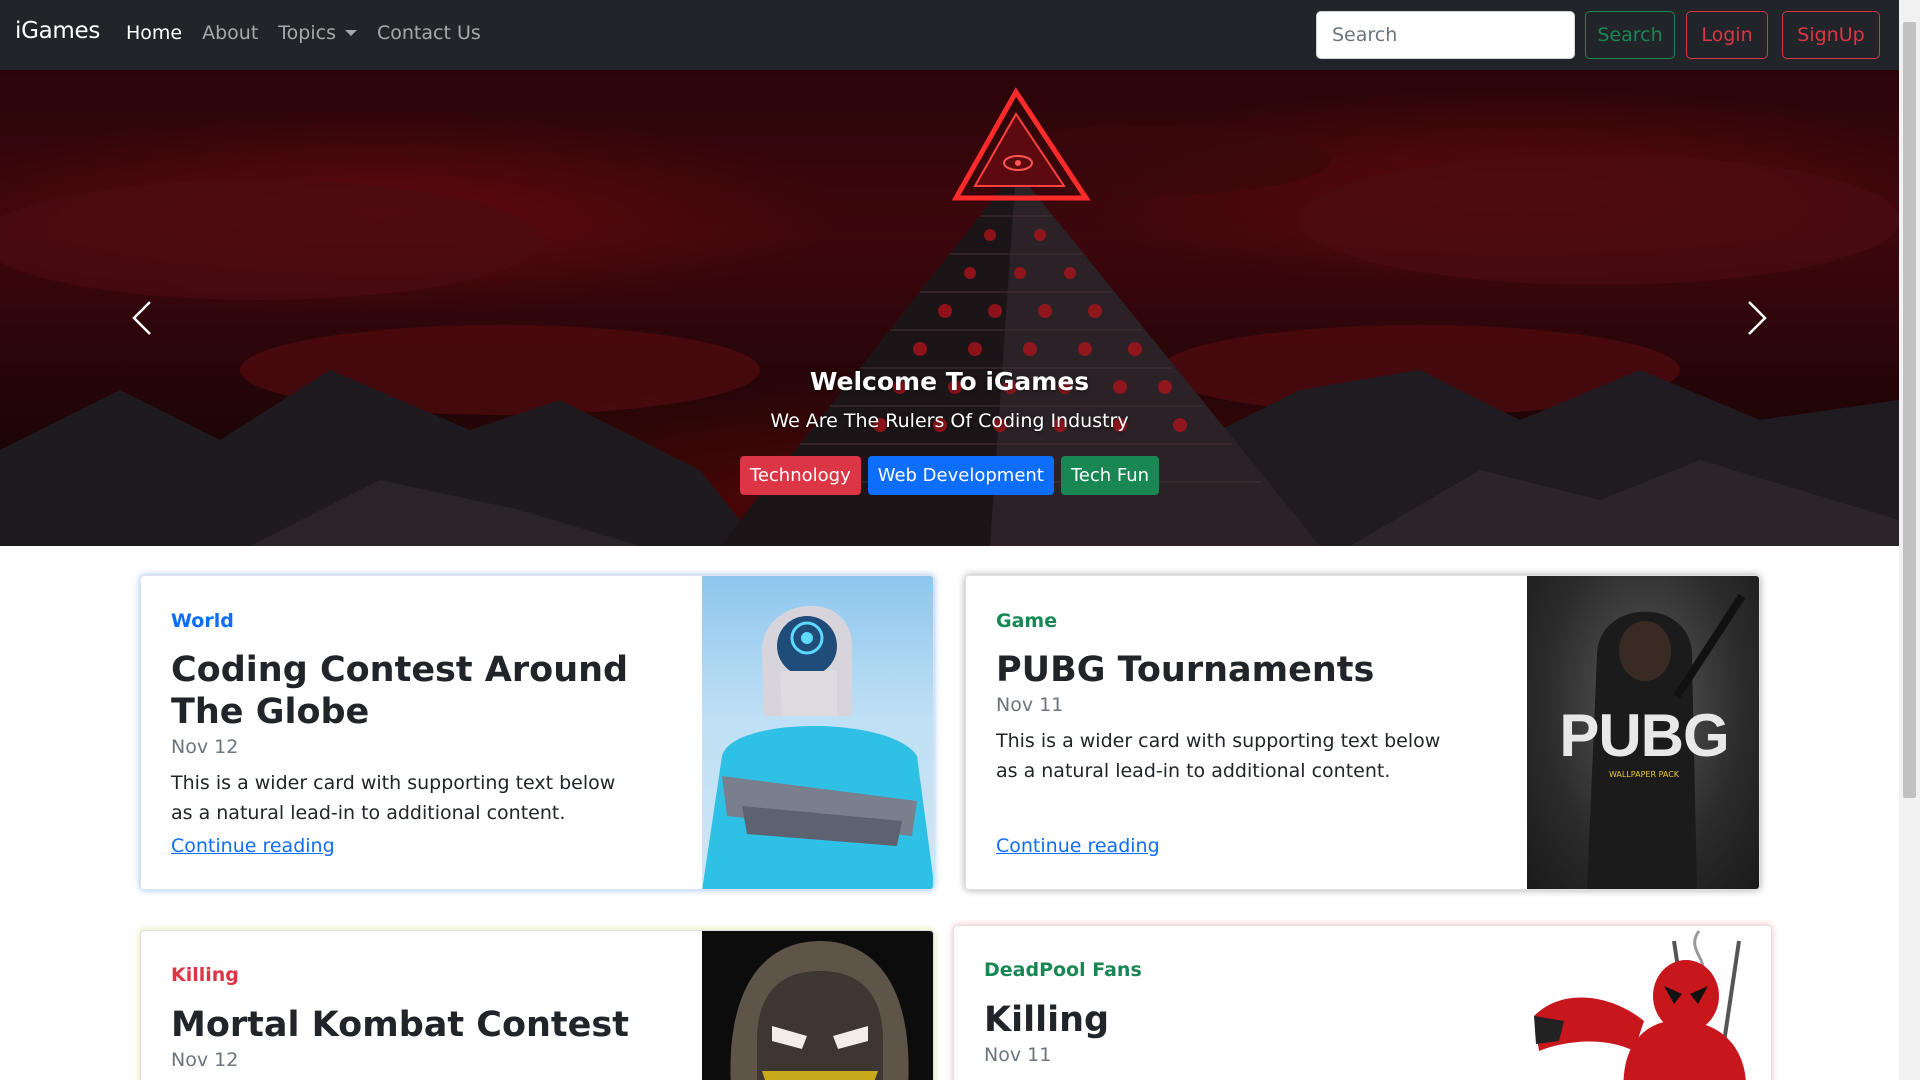 Image resolution: width=1920 pixels, height=1080 pixels. I want to click on post-category: World, so click(202, 621).